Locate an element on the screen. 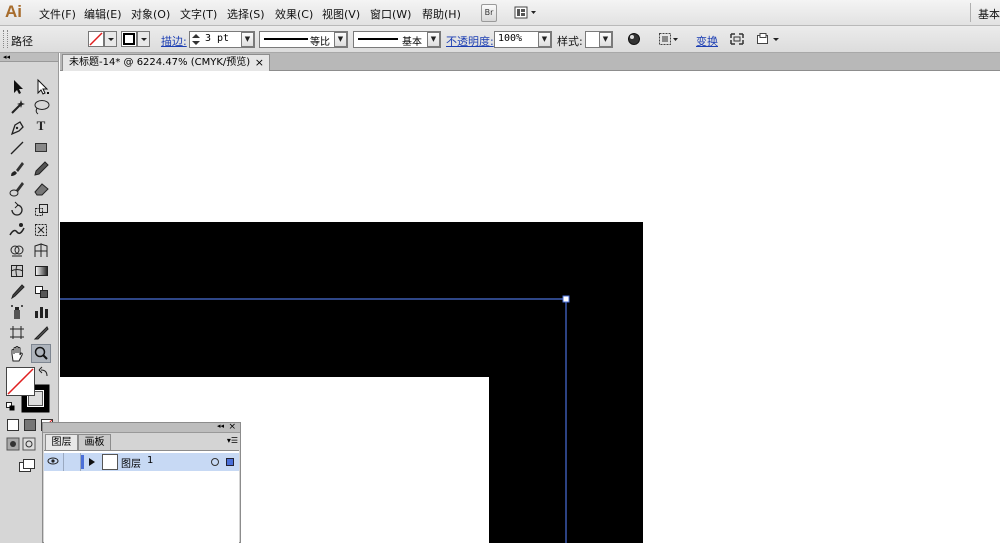  perspective-grid-tool is located at coordinates (41, 250).